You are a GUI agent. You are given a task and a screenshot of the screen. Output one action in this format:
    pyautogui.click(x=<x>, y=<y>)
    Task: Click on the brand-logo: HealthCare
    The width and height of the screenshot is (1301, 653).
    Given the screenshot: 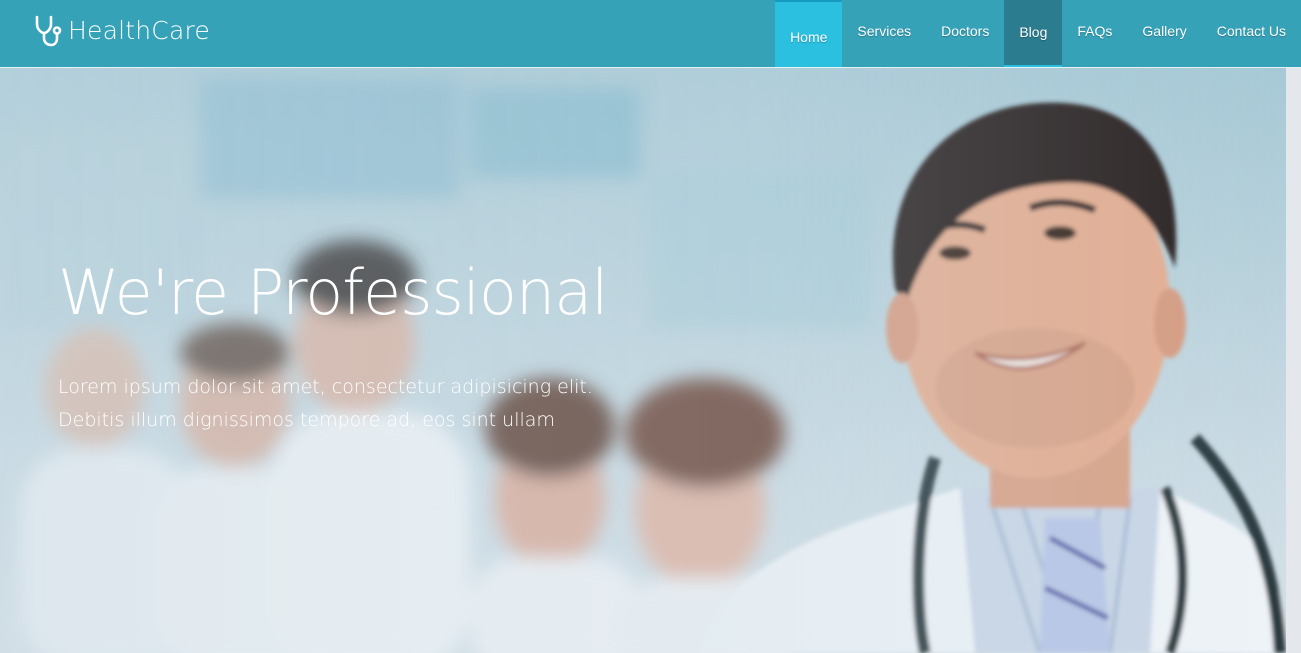 What is the action you would take?
    pyautogui.click(x=122, y=31)
    